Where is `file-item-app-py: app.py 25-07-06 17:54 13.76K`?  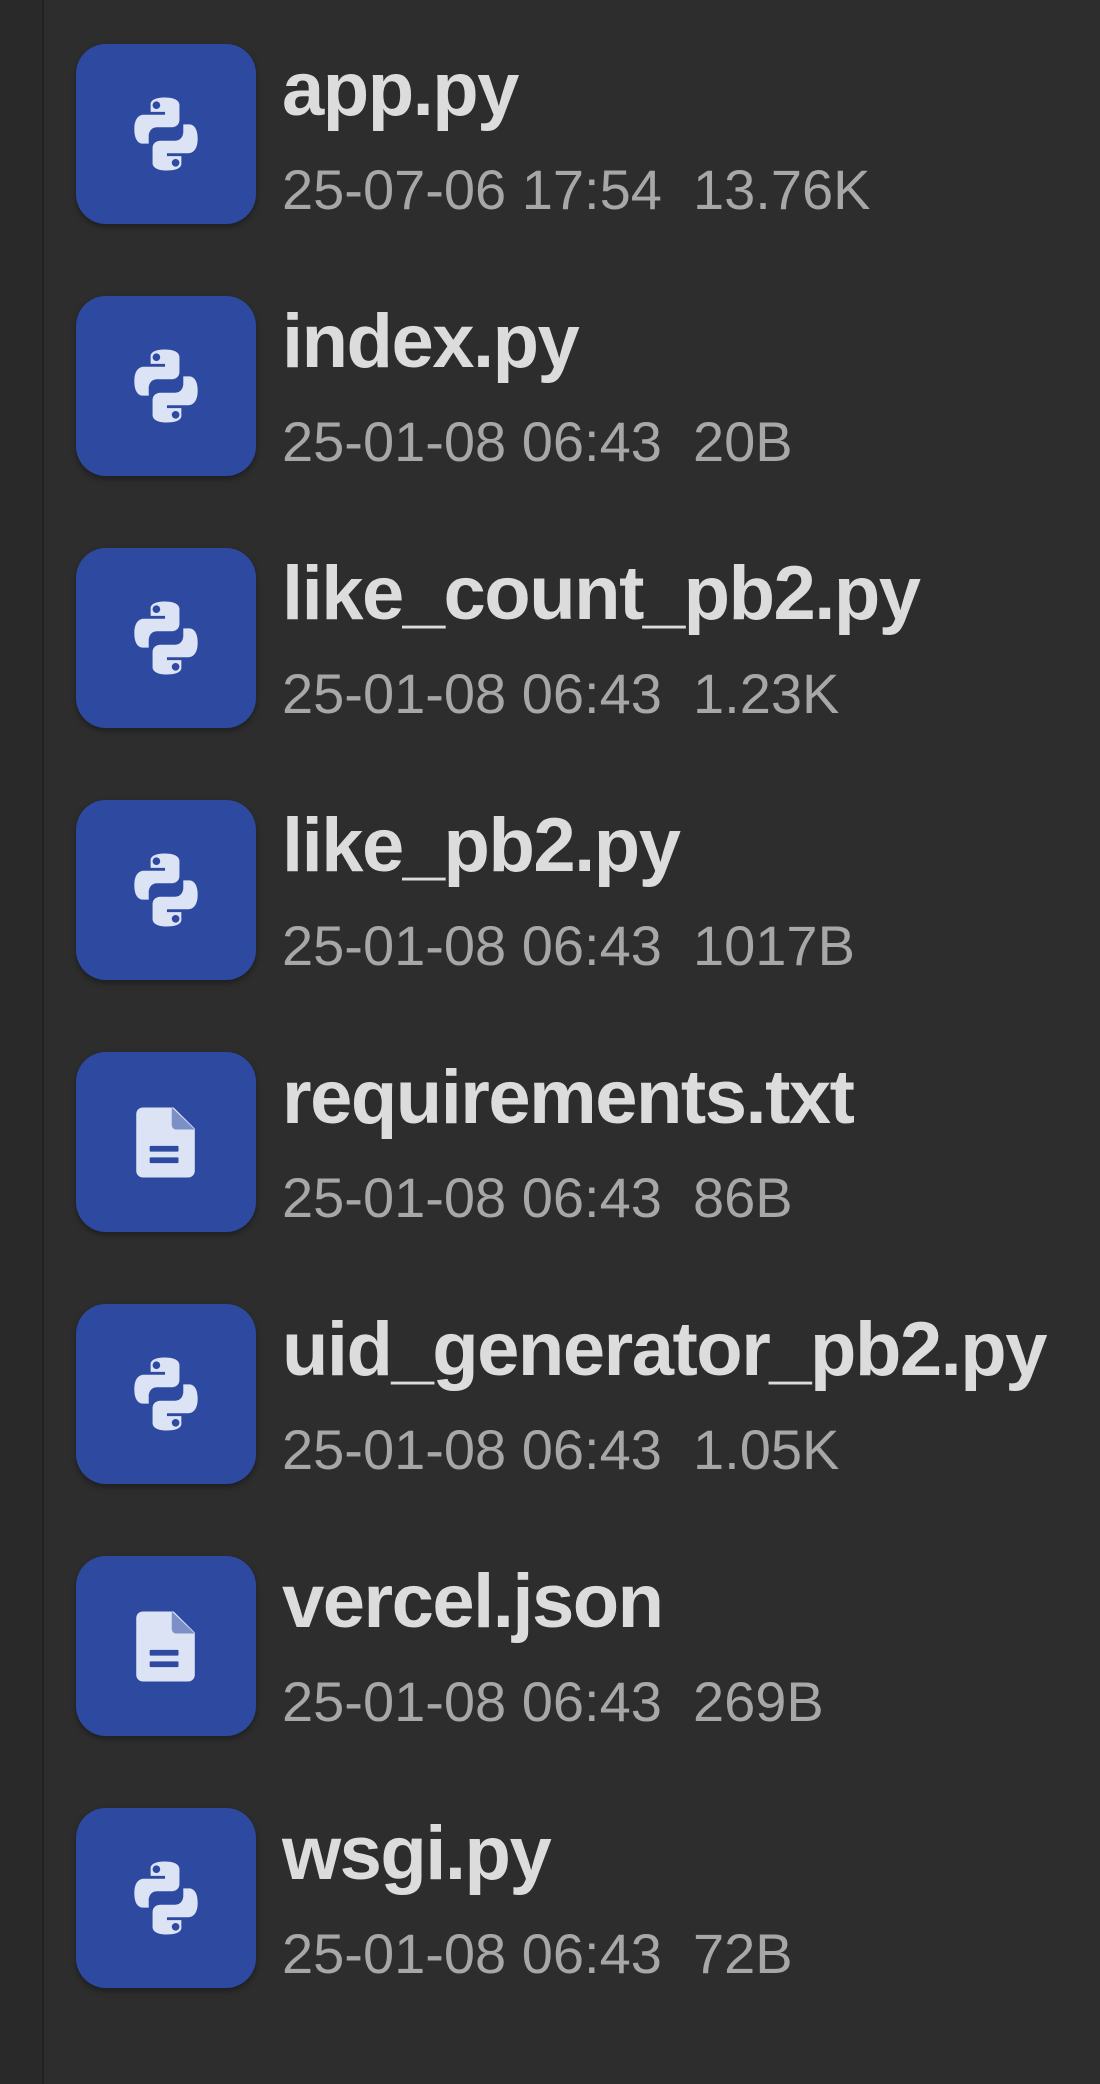 file-item-app-py: app.py 25-07-06 17:54 13.76K is located at coordinates (550, 126).